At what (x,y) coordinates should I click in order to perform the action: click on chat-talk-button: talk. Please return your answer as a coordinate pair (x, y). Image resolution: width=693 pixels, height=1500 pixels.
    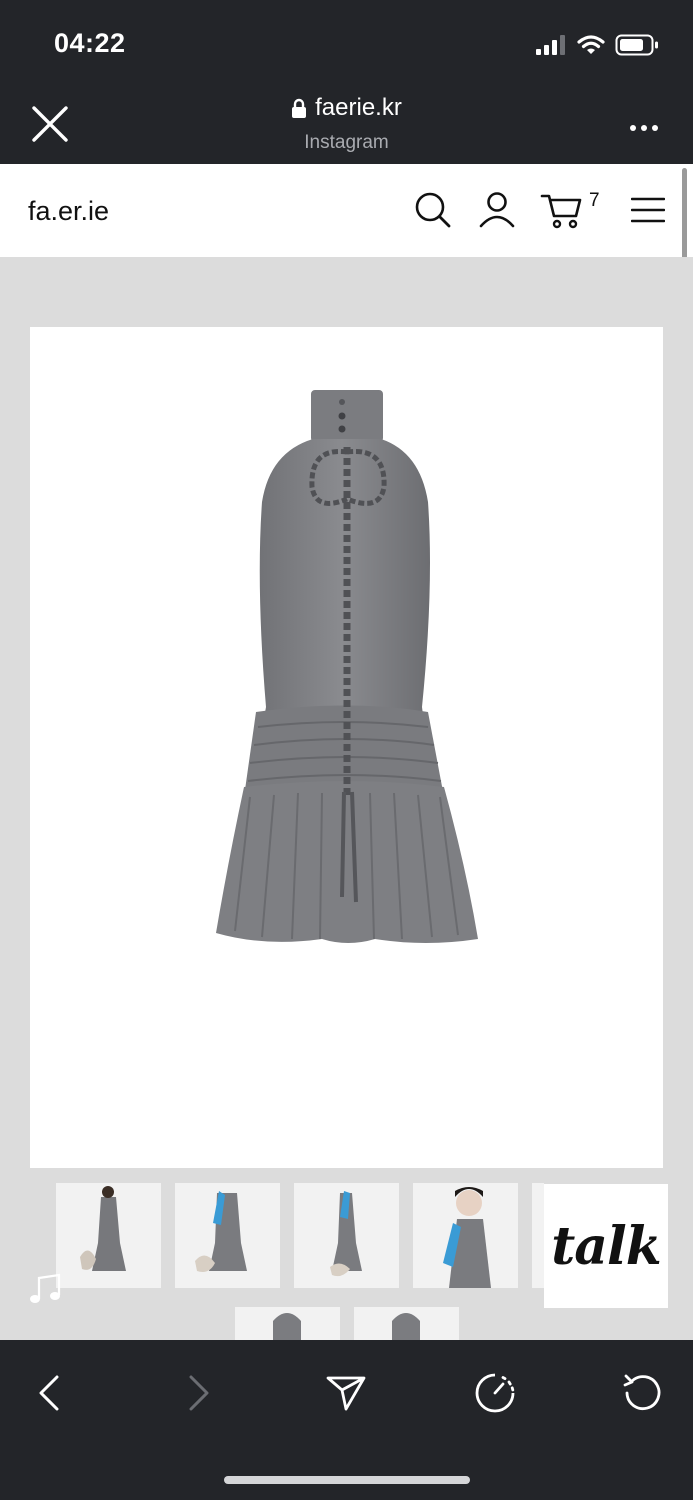
    Looking at the image, I should click on (606, 1246).